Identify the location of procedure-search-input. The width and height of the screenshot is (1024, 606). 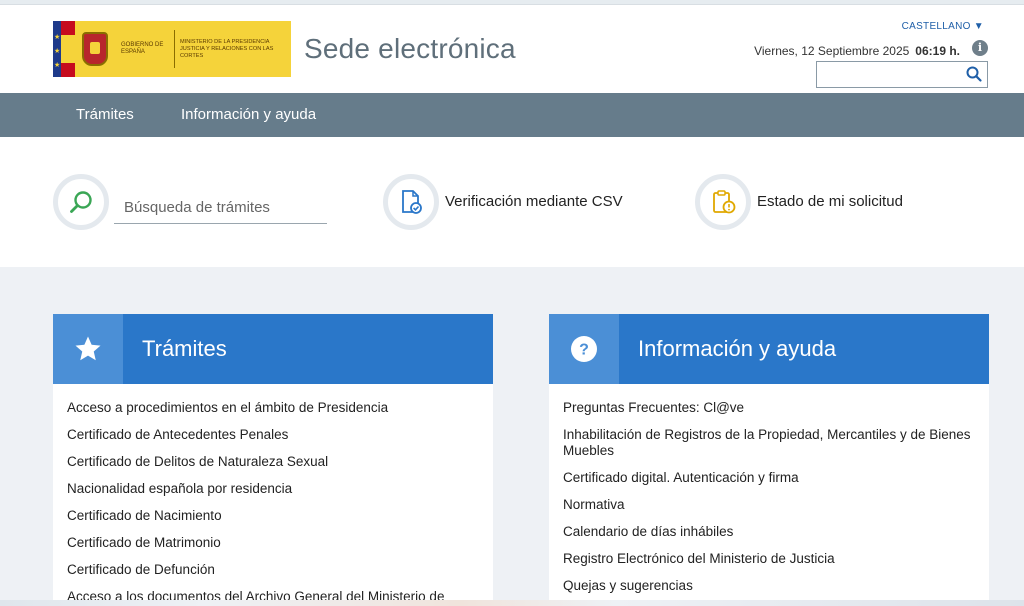
(220, 208).